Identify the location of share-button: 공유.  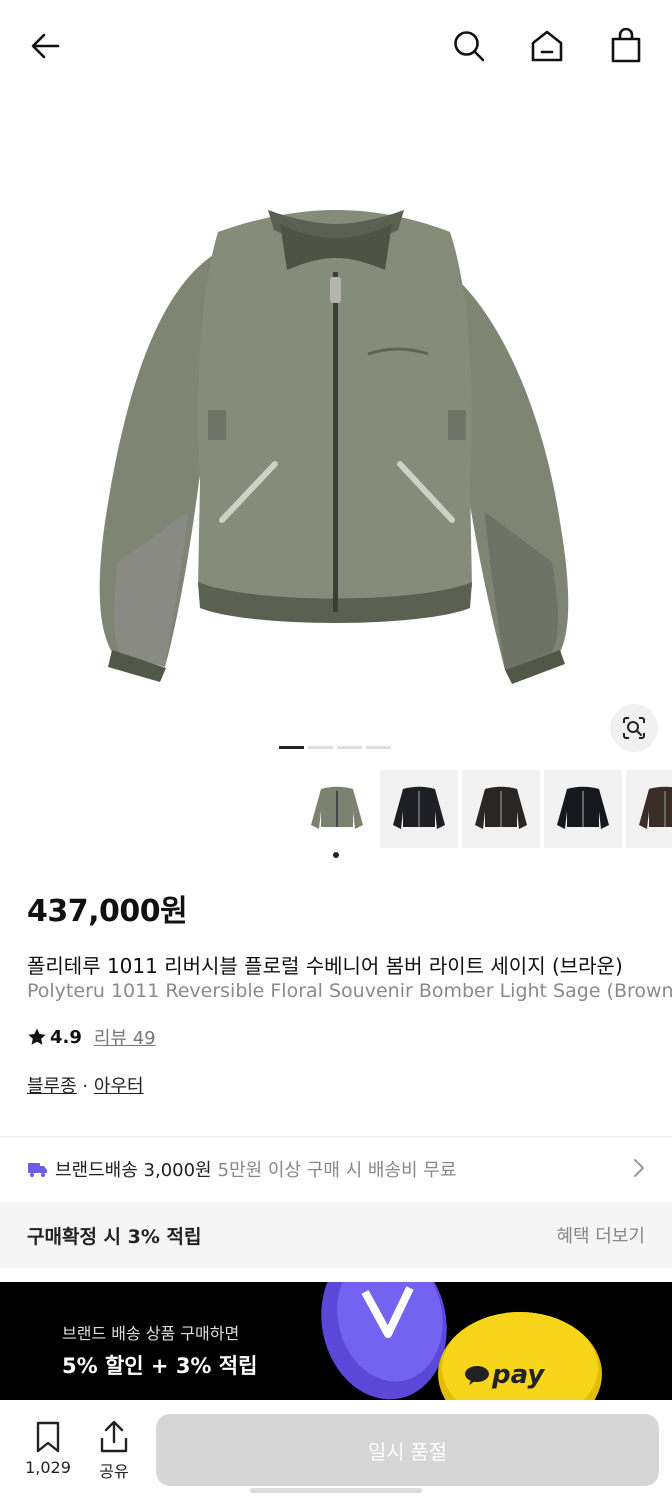
(114, 1451).